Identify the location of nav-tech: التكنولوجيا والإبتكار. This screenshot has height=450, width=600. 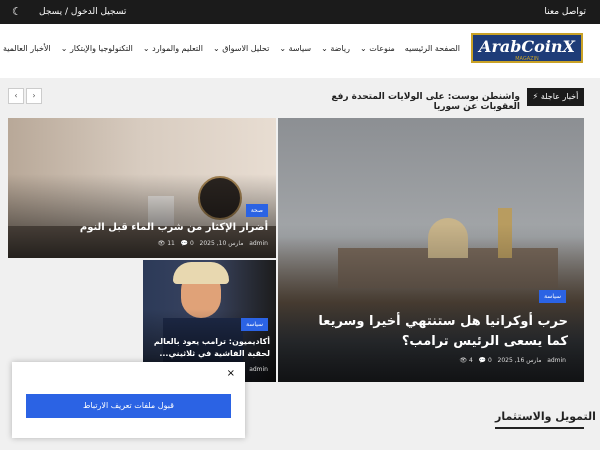
(97, 48).